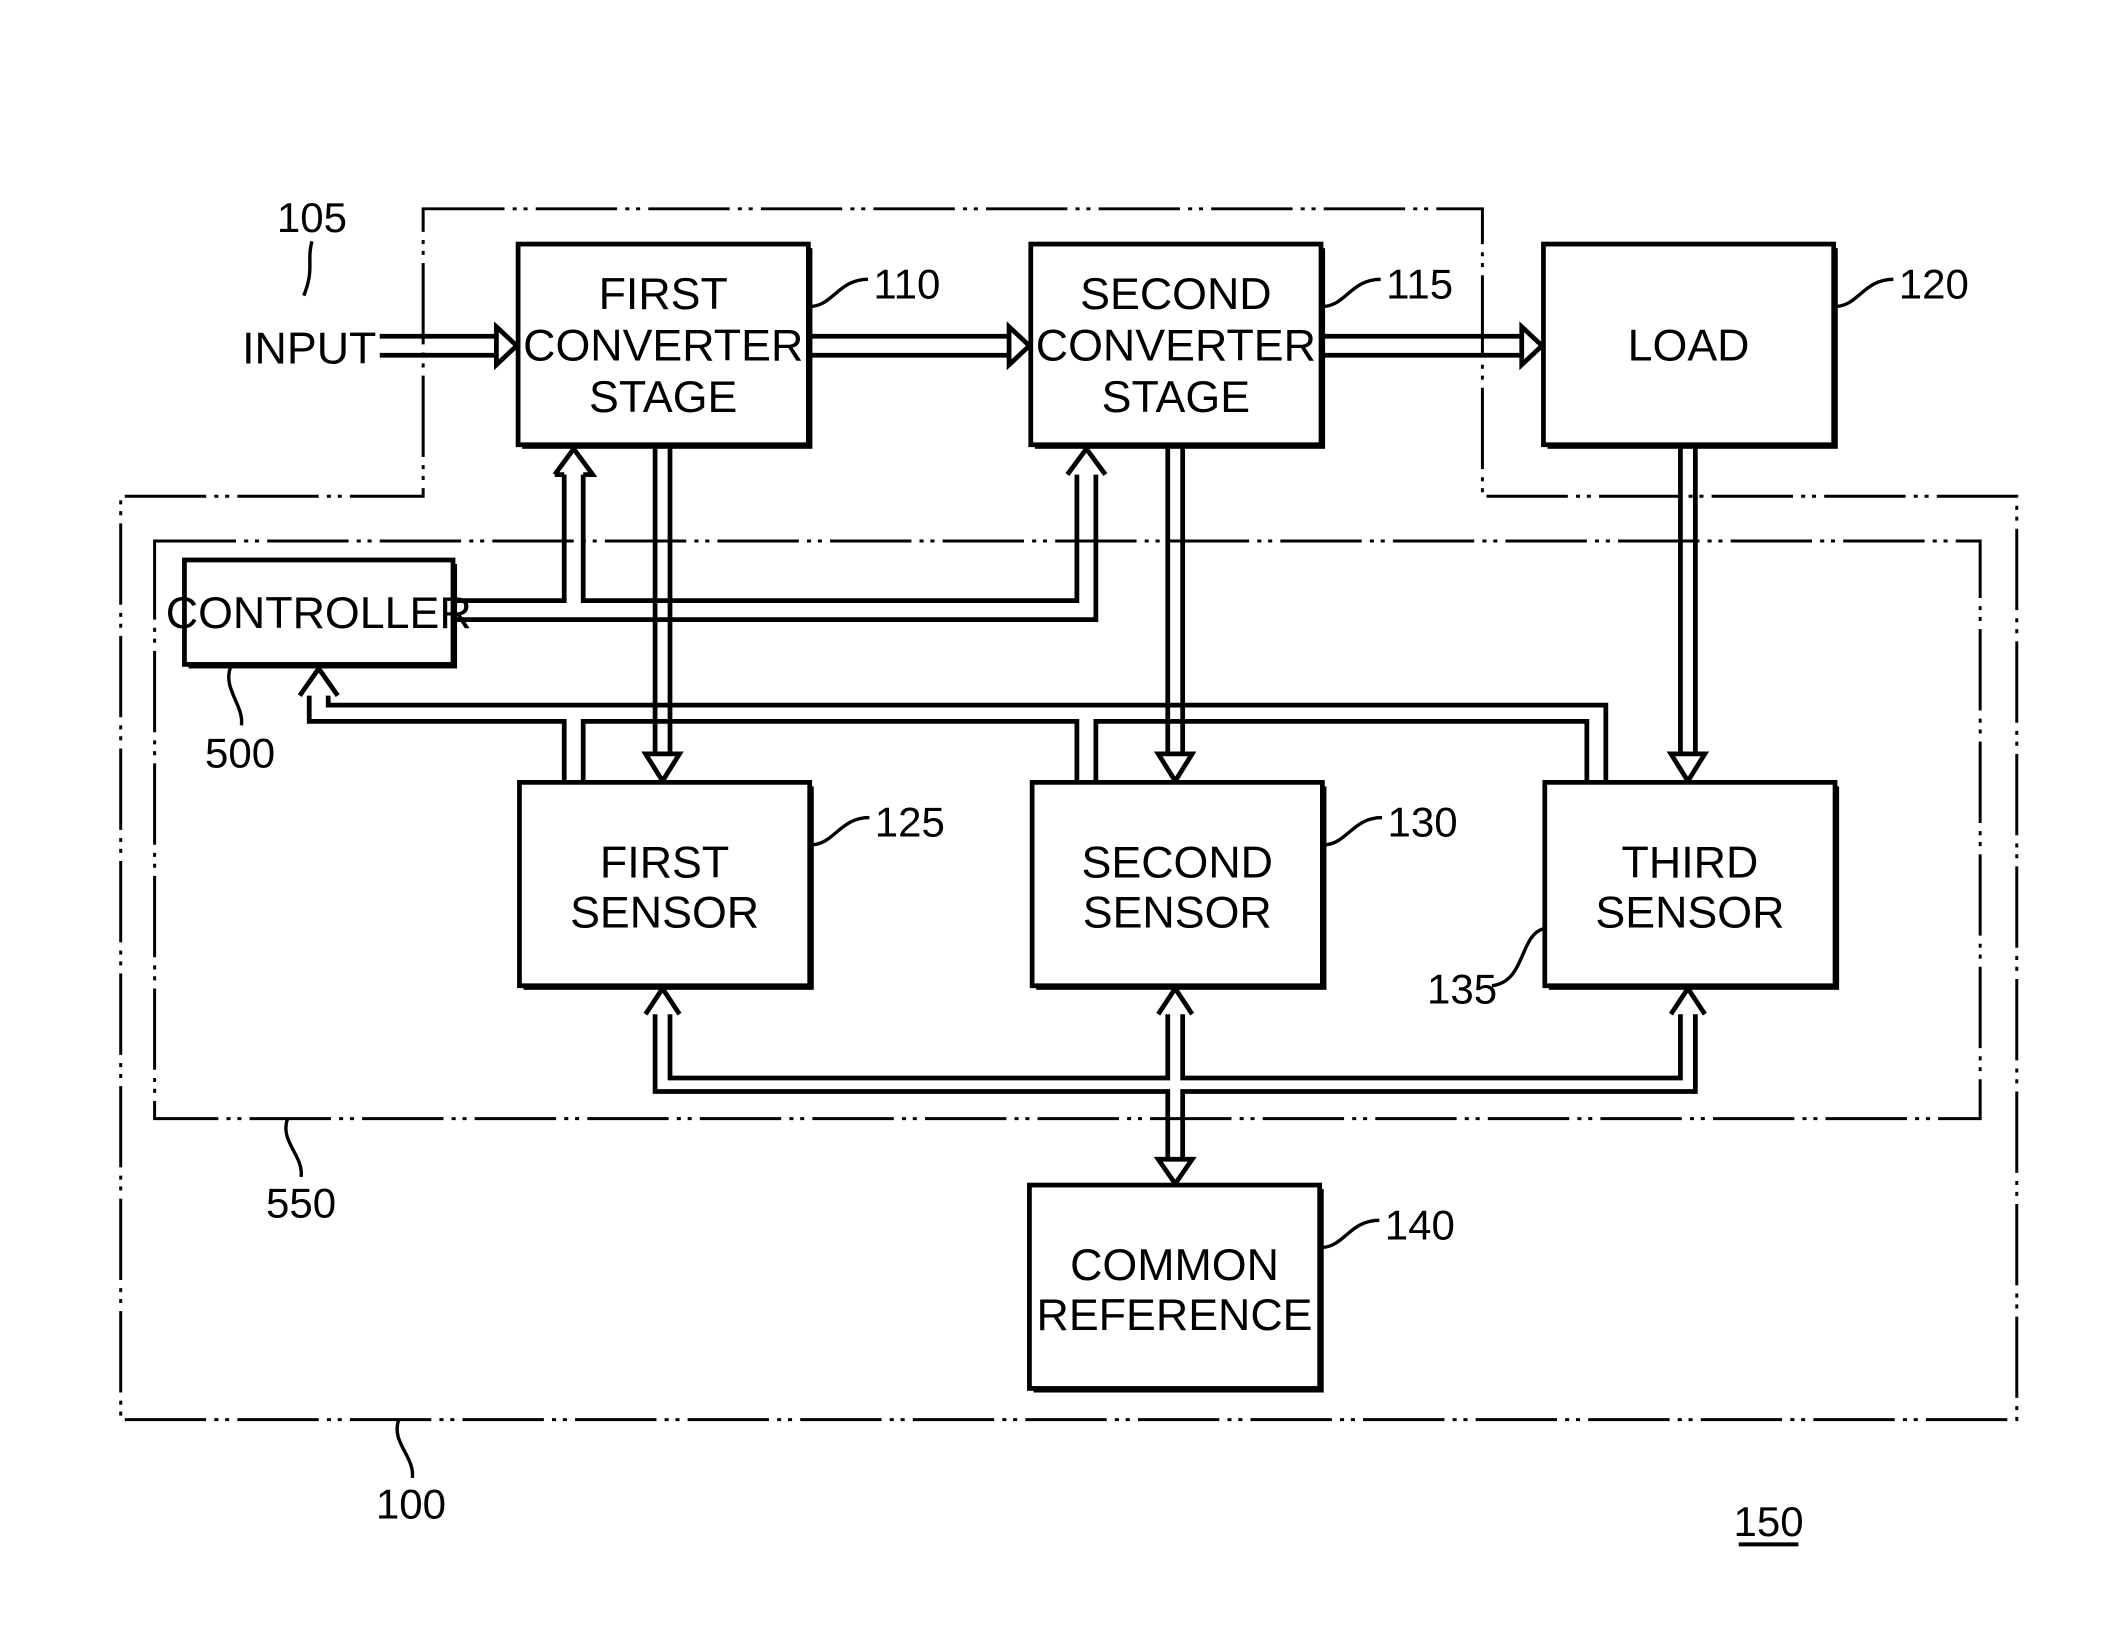 The height and width of the screenshot is (1642, 2128). I want to click on common-reference-block: COMMON REFERENCE, so click(1175, 1287).